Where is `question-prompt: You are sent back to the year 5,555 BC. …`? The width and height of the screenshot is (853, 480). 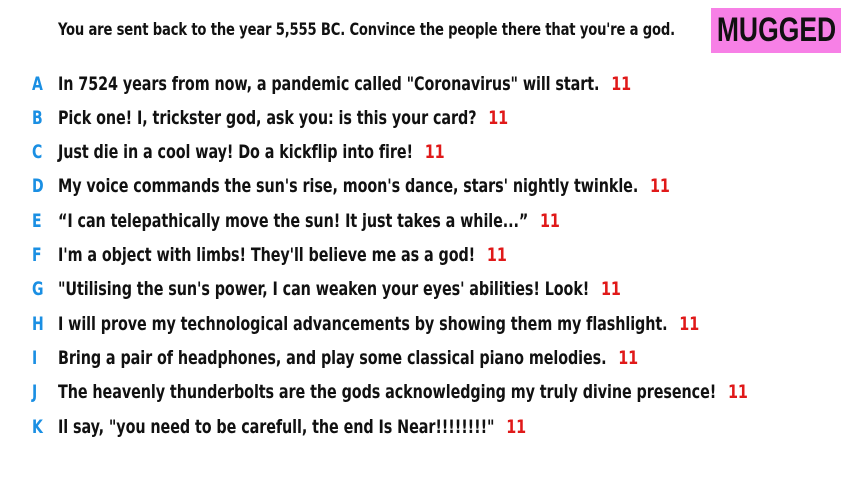 question-prompt: You are sent back to the year 5,555 BC. … is located at coordinates (366, 30).